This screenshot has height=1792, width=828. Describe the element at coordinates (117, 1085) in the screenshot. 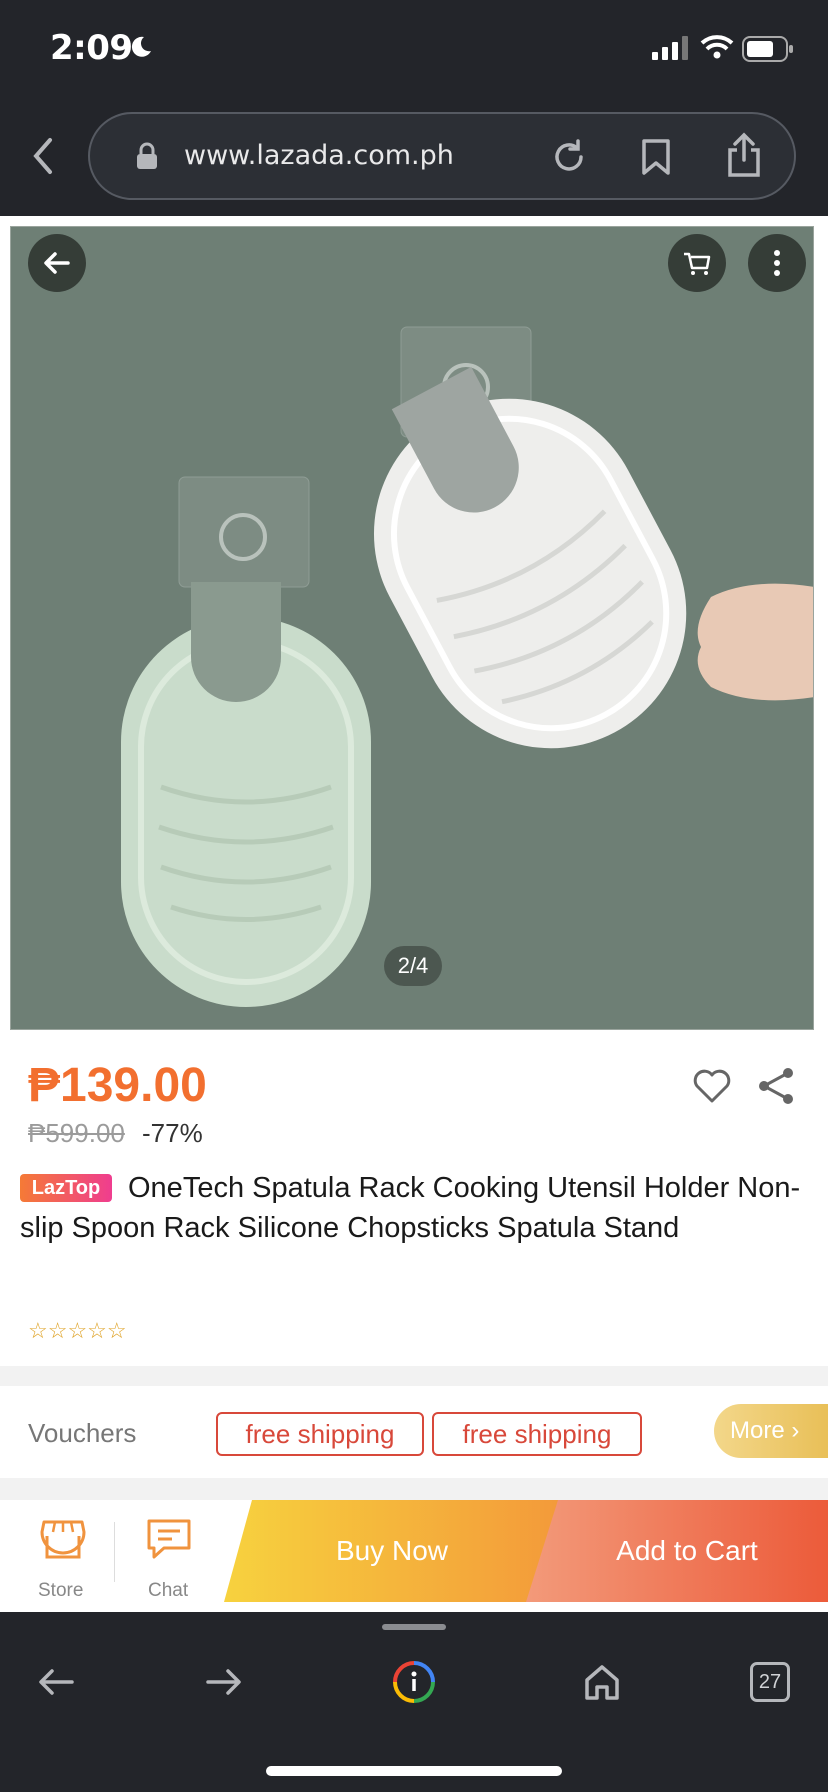

I see `product-price: ₱139.00` at that location.